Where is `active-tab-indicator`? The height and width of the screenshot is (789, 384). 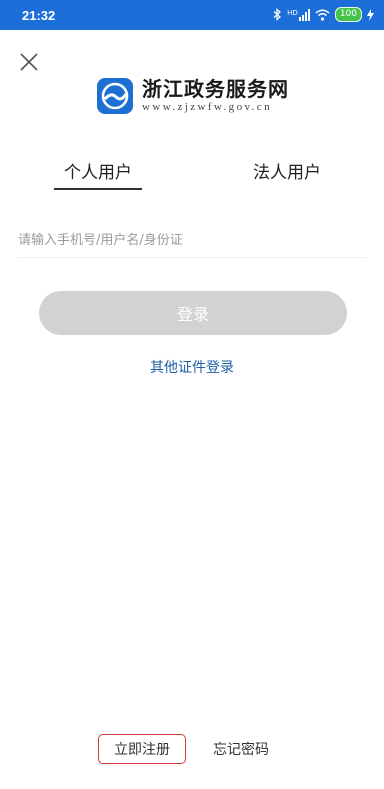
active-tab-indicator is located at coordinates (98, 189).